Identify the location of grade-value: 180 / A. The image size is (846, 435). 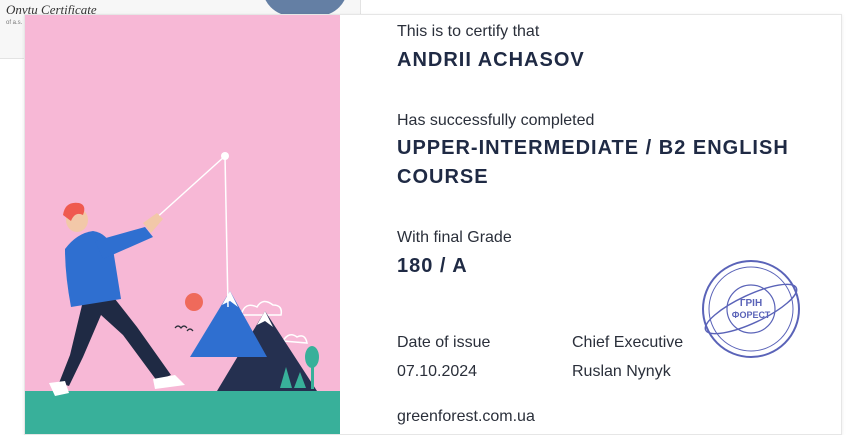
(432, 266).